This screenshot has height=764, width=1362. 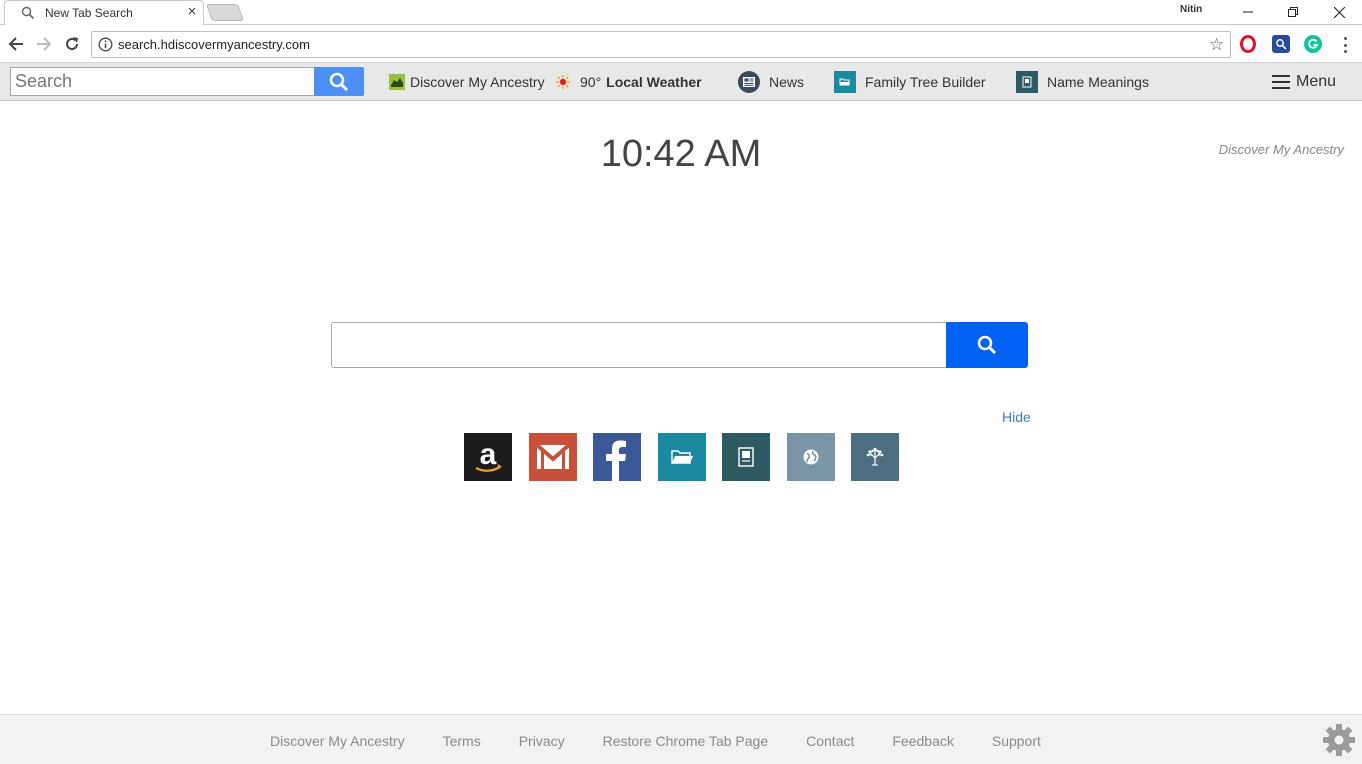 I want to click on toolbar-item-discover-my-ancestry: Discover My Ancestry, so click(x=466, y=82).